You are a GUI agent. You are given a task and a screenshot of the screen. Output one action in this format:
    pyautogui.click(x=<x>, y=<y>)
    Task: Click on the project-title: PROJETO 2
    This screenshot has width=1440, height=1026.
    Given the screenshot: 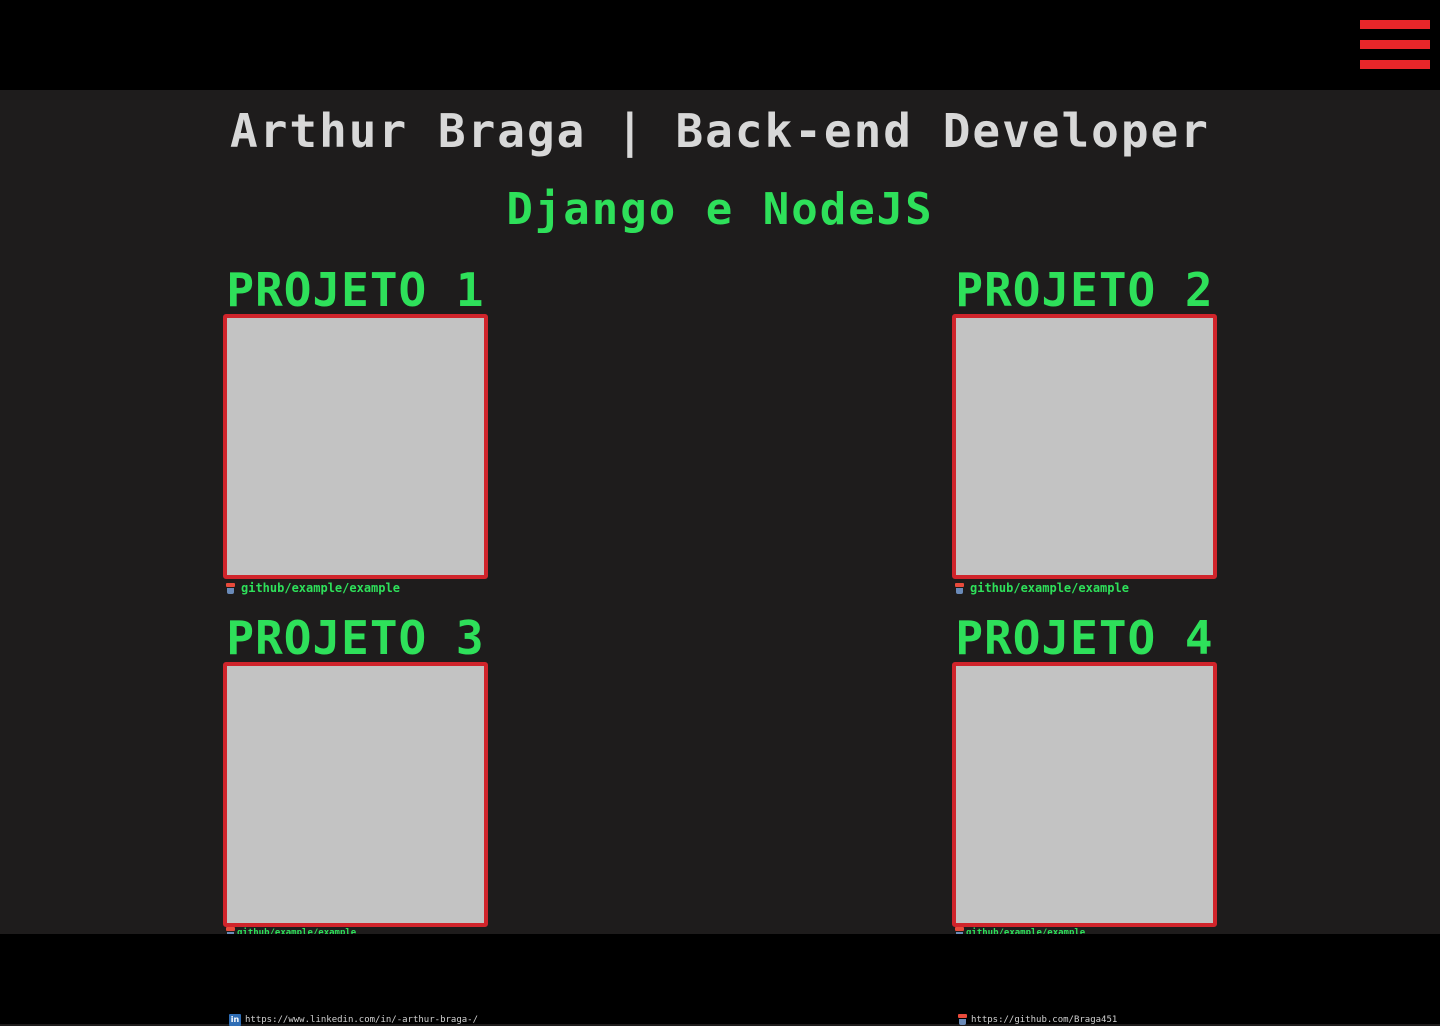 What is the action you would take?
    pyautogui.click(x=1084, y=290)
    